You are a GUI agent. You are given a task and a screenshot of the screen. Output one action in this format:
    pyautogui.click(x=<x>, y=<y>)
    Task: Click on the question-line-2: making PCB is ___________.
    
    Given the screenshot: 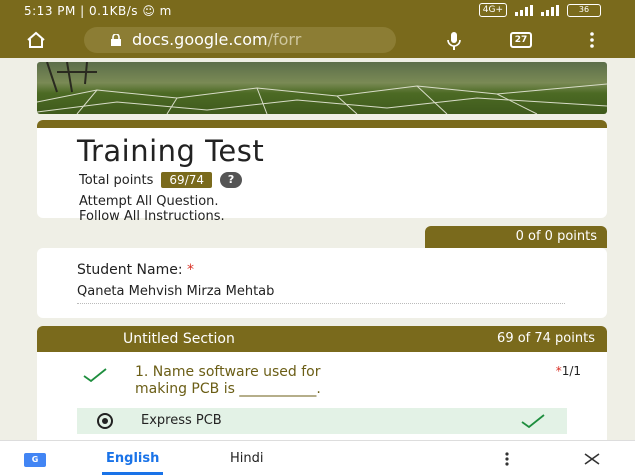 What is the action you would take?
    pyautogui.click(x=228, y=389)
    